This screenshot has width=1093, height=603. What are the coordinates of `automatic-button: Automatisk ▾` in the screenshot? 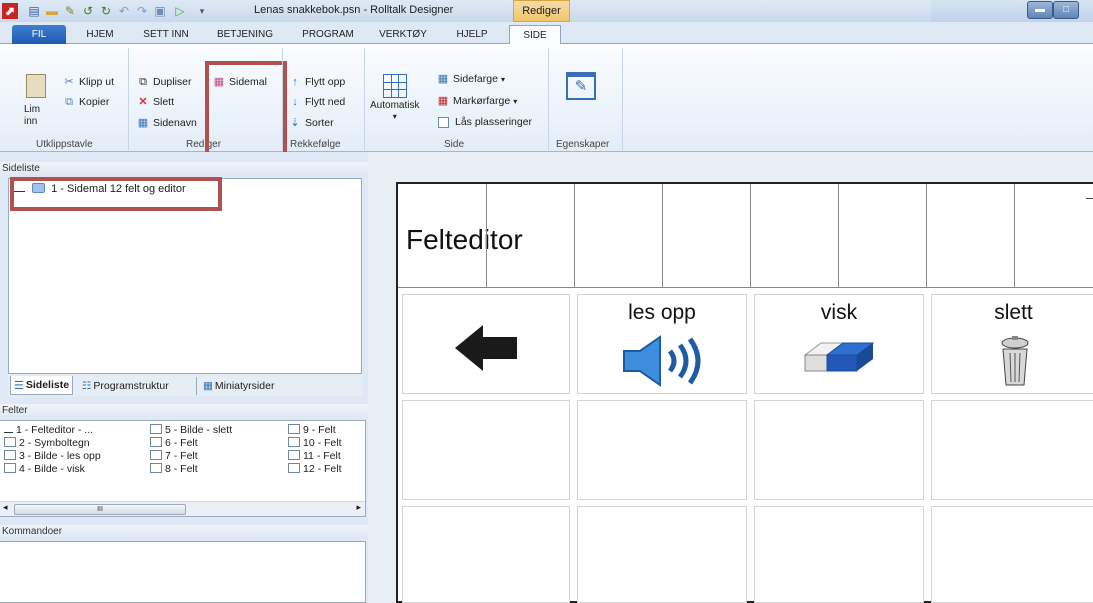 It's located at (394, 97).